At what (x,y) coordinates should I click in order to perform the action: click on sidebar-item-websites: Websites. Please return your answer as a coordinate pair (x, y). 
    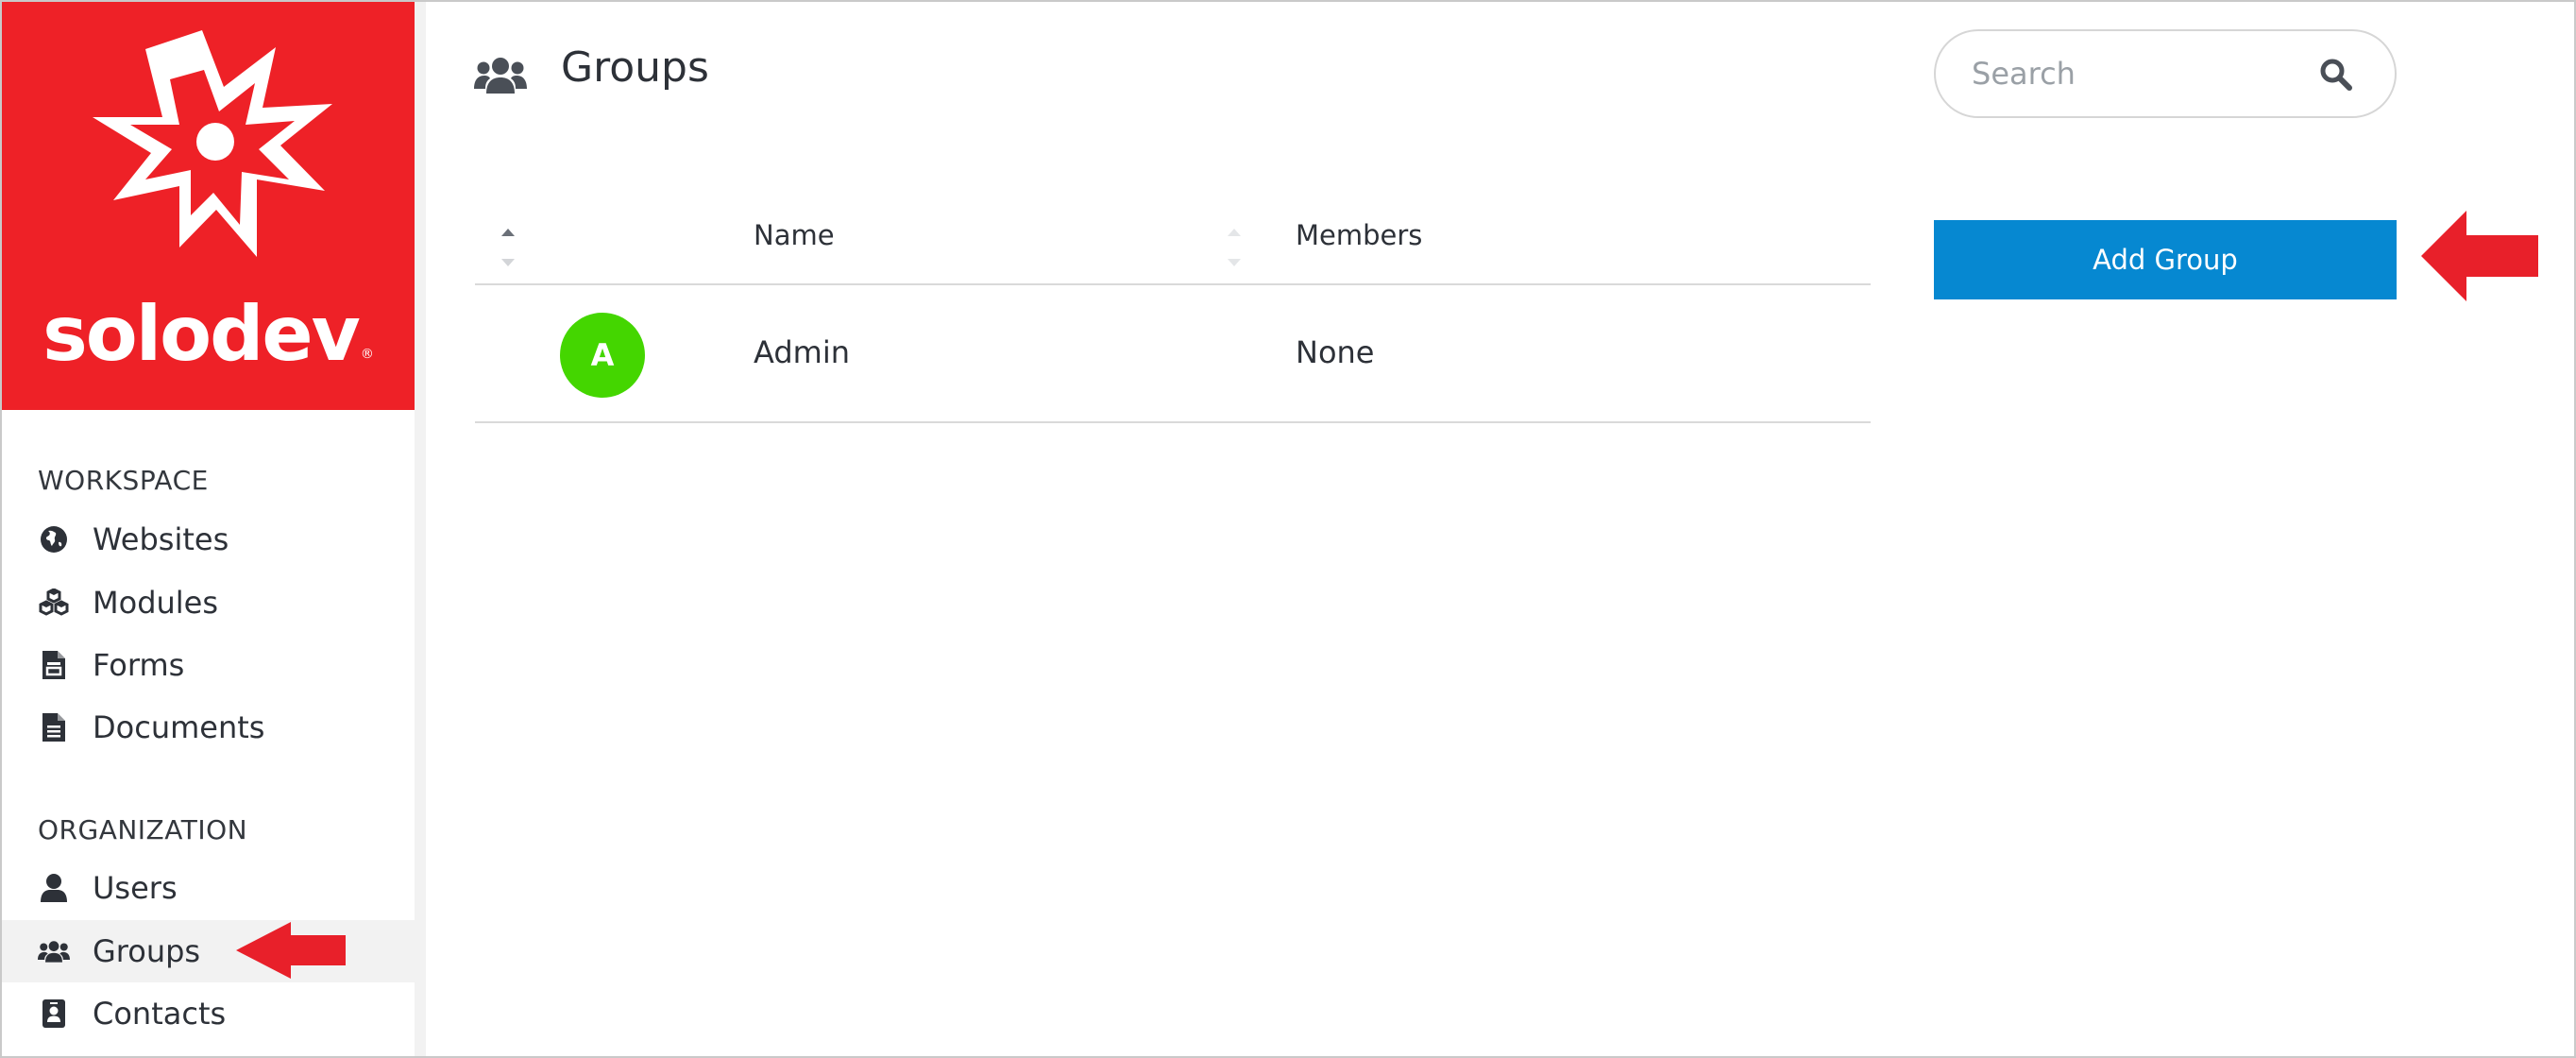
    Looking at the image, I should click on (208, 539).